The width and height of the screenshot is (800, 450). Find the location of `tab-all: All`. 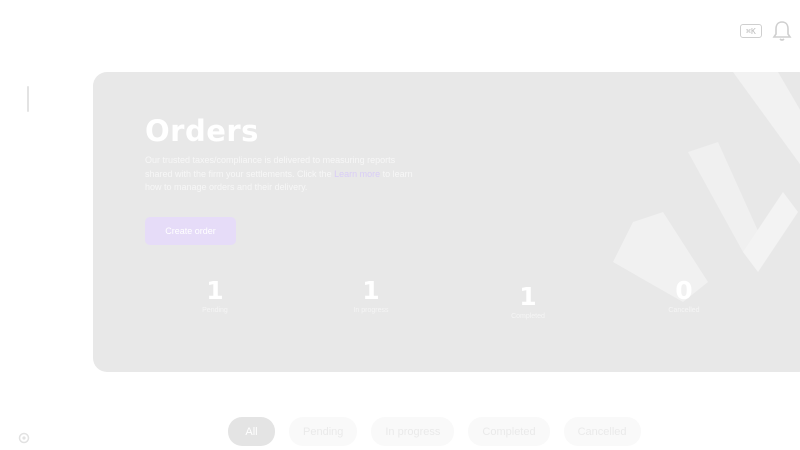

tab-all: All is located at coordinates (251, 431).